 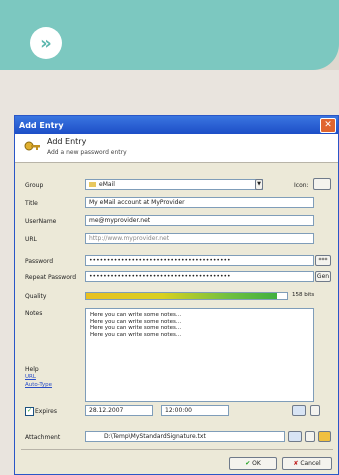 What do you see at coordinates (36, 296) in the screenshot?
I see `quality-label: Quality` at bounding box center [36, 296].